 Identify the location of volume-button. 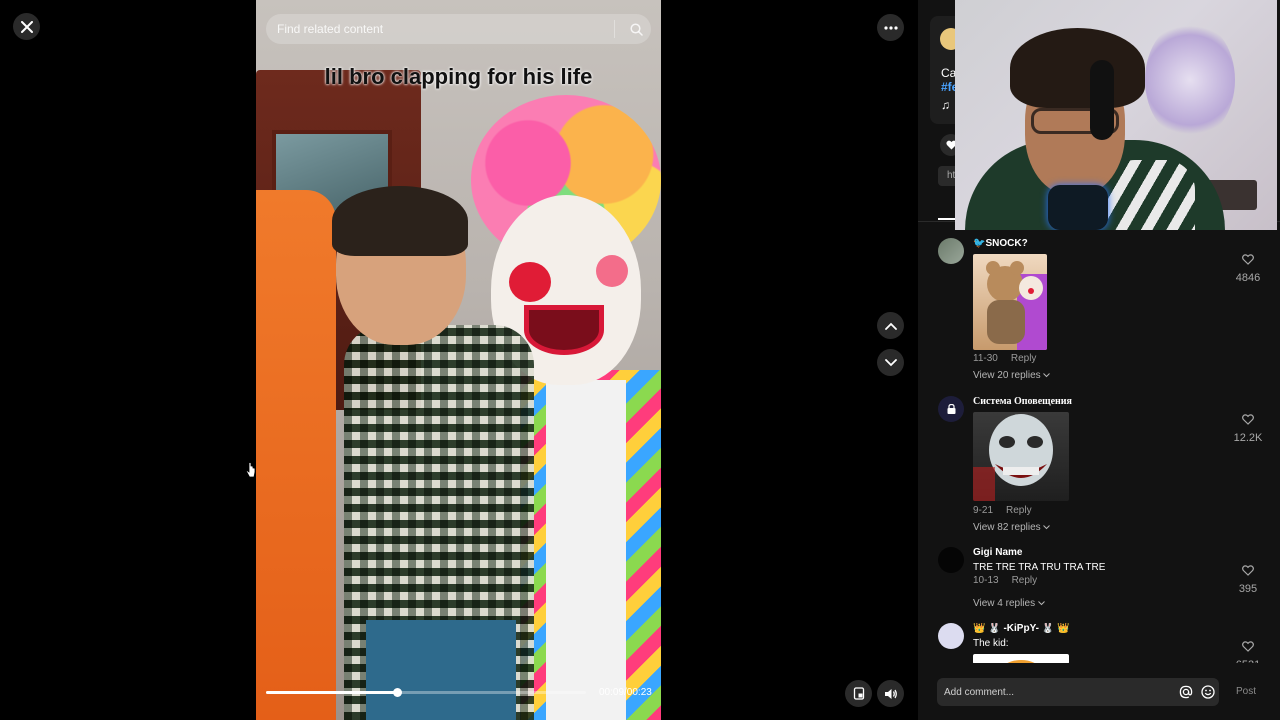
(890, 693).